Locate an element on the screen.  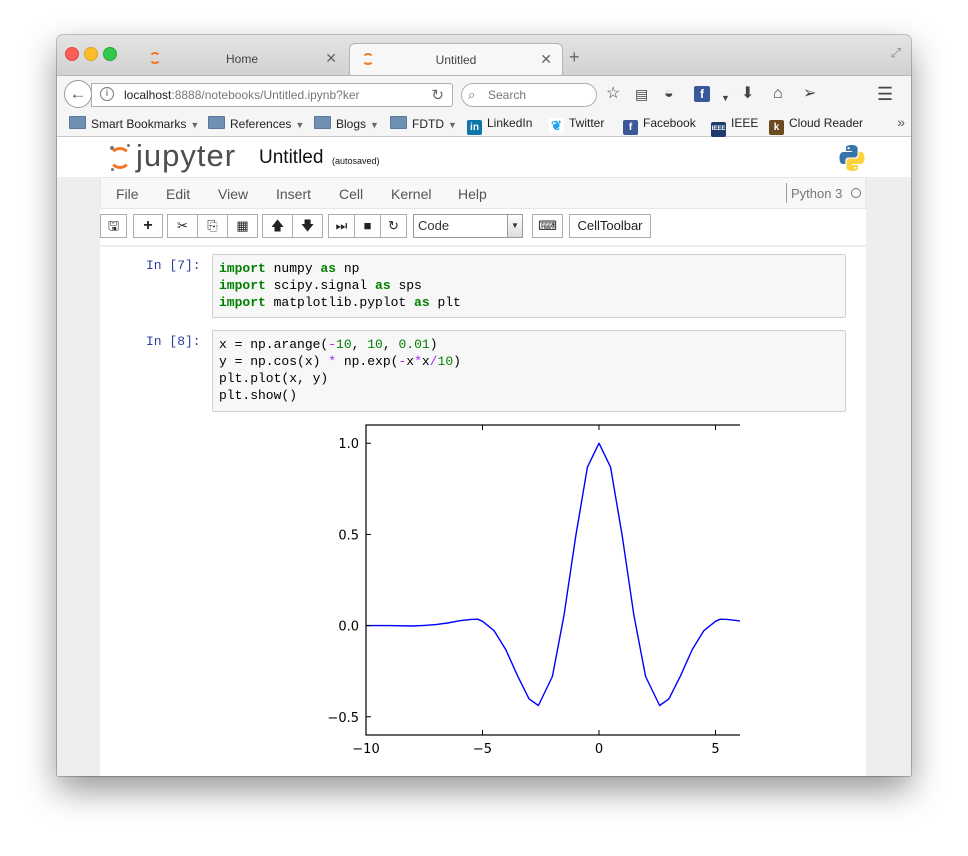
fullscreen-icon: ⤢ is located at coordinates (896, 53).